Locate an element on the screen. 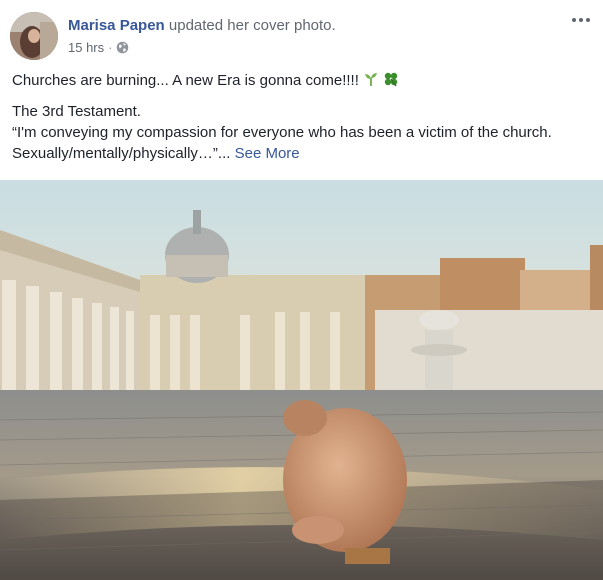 The image size is (603, 580). post-action-text: updated her cover photo. is located at coordinates (252, 25).